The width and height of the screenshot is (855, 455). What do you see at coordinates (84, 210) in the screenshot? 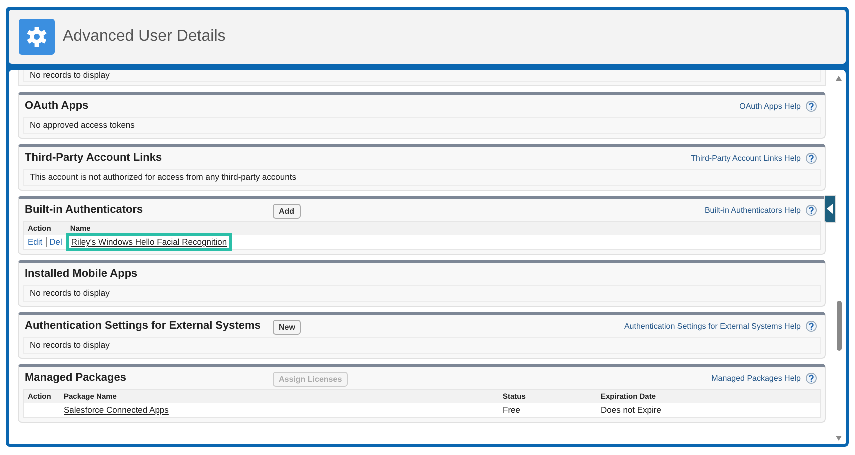
I see `section-title: Built-in Authenticators` at bounding box center [84, 210].